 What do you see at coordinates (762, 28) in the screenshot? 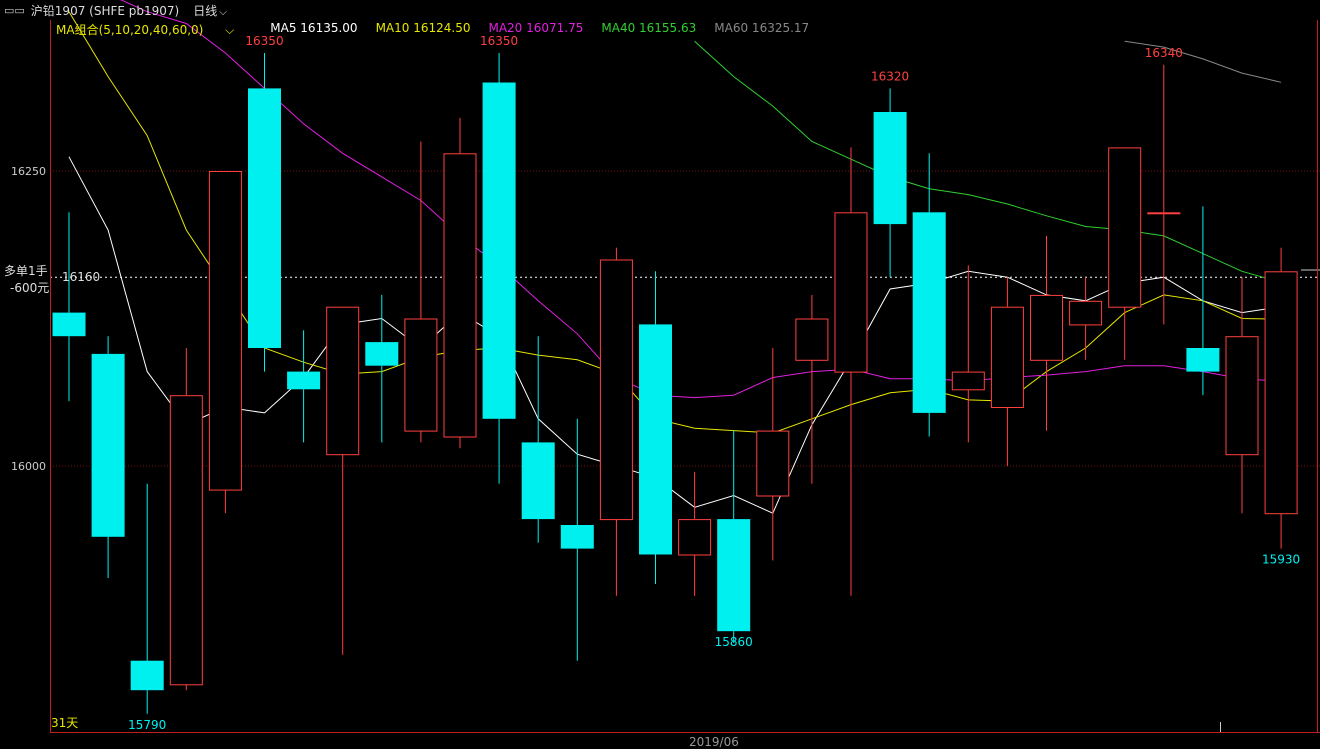
I see `ma60-legend: MA60 16325.17` at bounding box center [762, 28].